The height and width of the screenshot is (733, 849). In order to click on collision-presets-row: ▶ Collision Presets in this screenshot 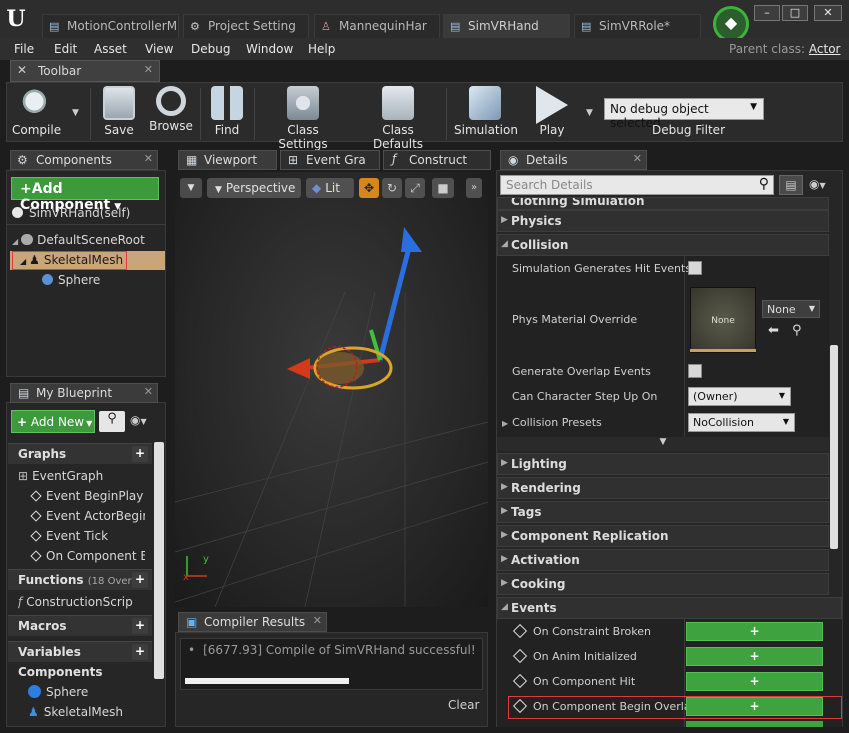, I will do `click(552, 422)`.